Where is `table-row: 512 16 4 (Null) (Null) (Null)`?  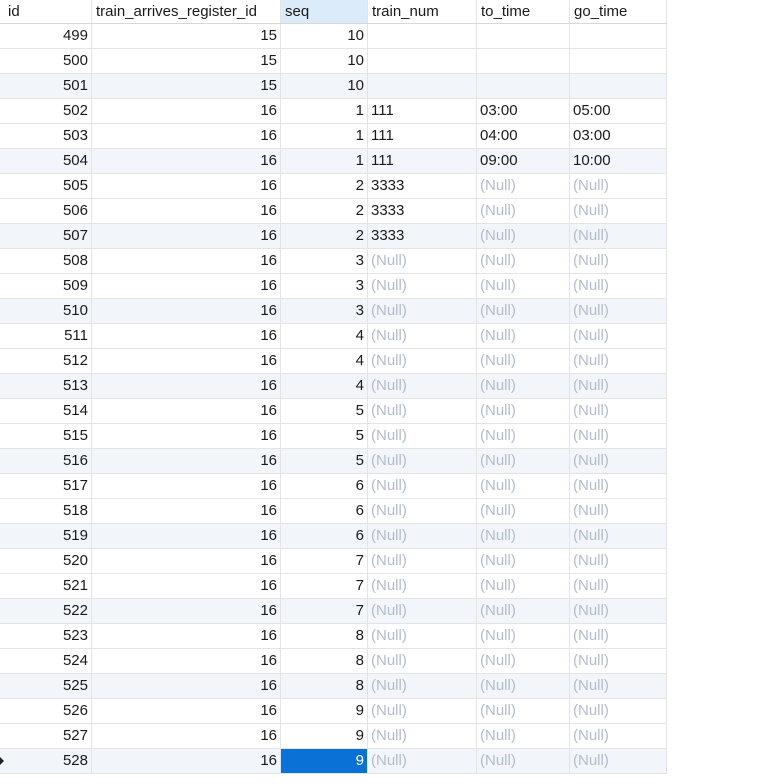 table-row: 512 16 4 (Null) (Null) (Null) is located at coordinates (333, 361).